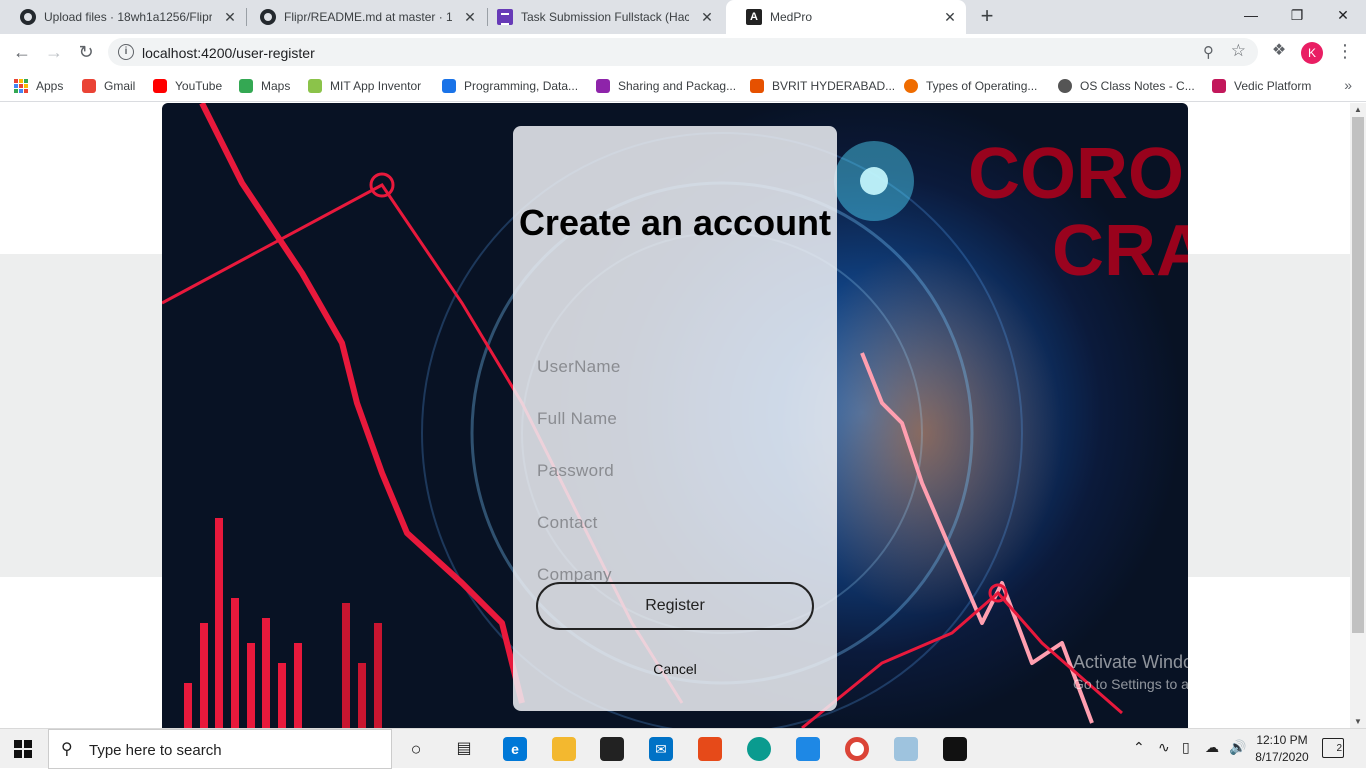 The width and height of the screenshot is (1366, 769). Describe the element at coordinates (23, 749) in the screenshot. I see `windows-start-icon` at that location.